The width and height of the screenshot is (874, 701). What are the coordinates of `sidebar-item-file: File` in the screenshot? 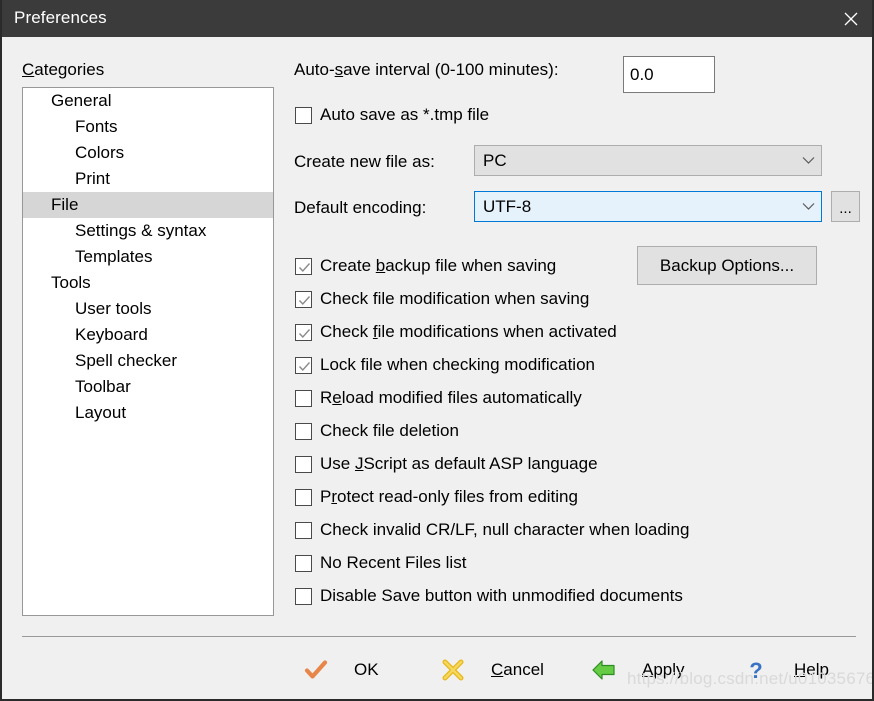 It's located at (148, 205).